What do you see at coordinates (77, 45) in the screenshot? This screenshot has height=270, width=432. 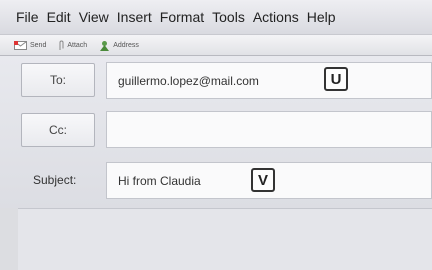 I see `attach-label: Attach` at bounding box center [77, 45].